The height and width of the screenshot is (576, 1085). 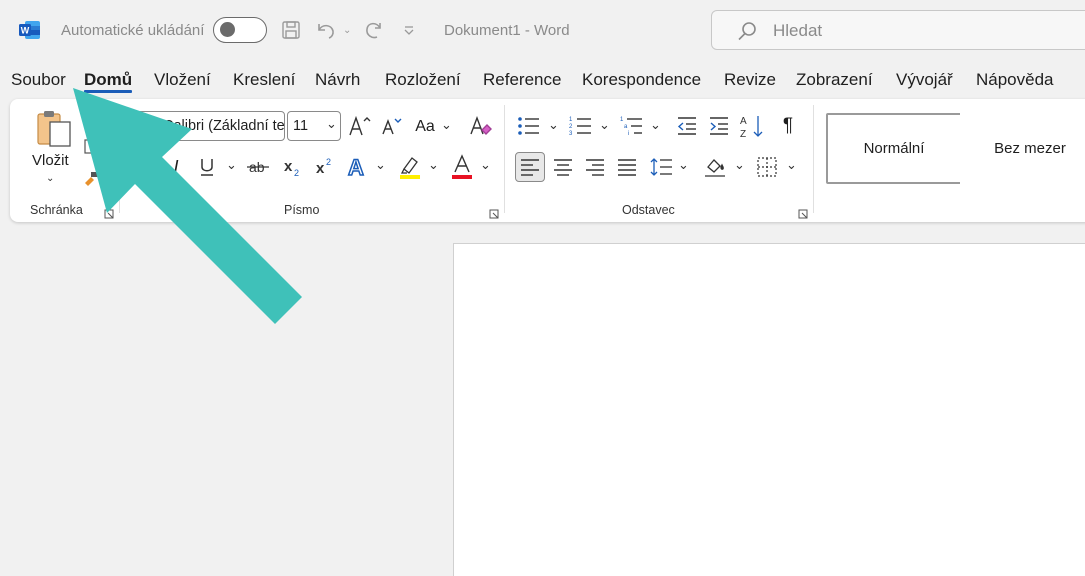 What do you see at coordinates (360, 126) in the screenshot?
I see `grow-font-icon` at bounding box center [360, 126].